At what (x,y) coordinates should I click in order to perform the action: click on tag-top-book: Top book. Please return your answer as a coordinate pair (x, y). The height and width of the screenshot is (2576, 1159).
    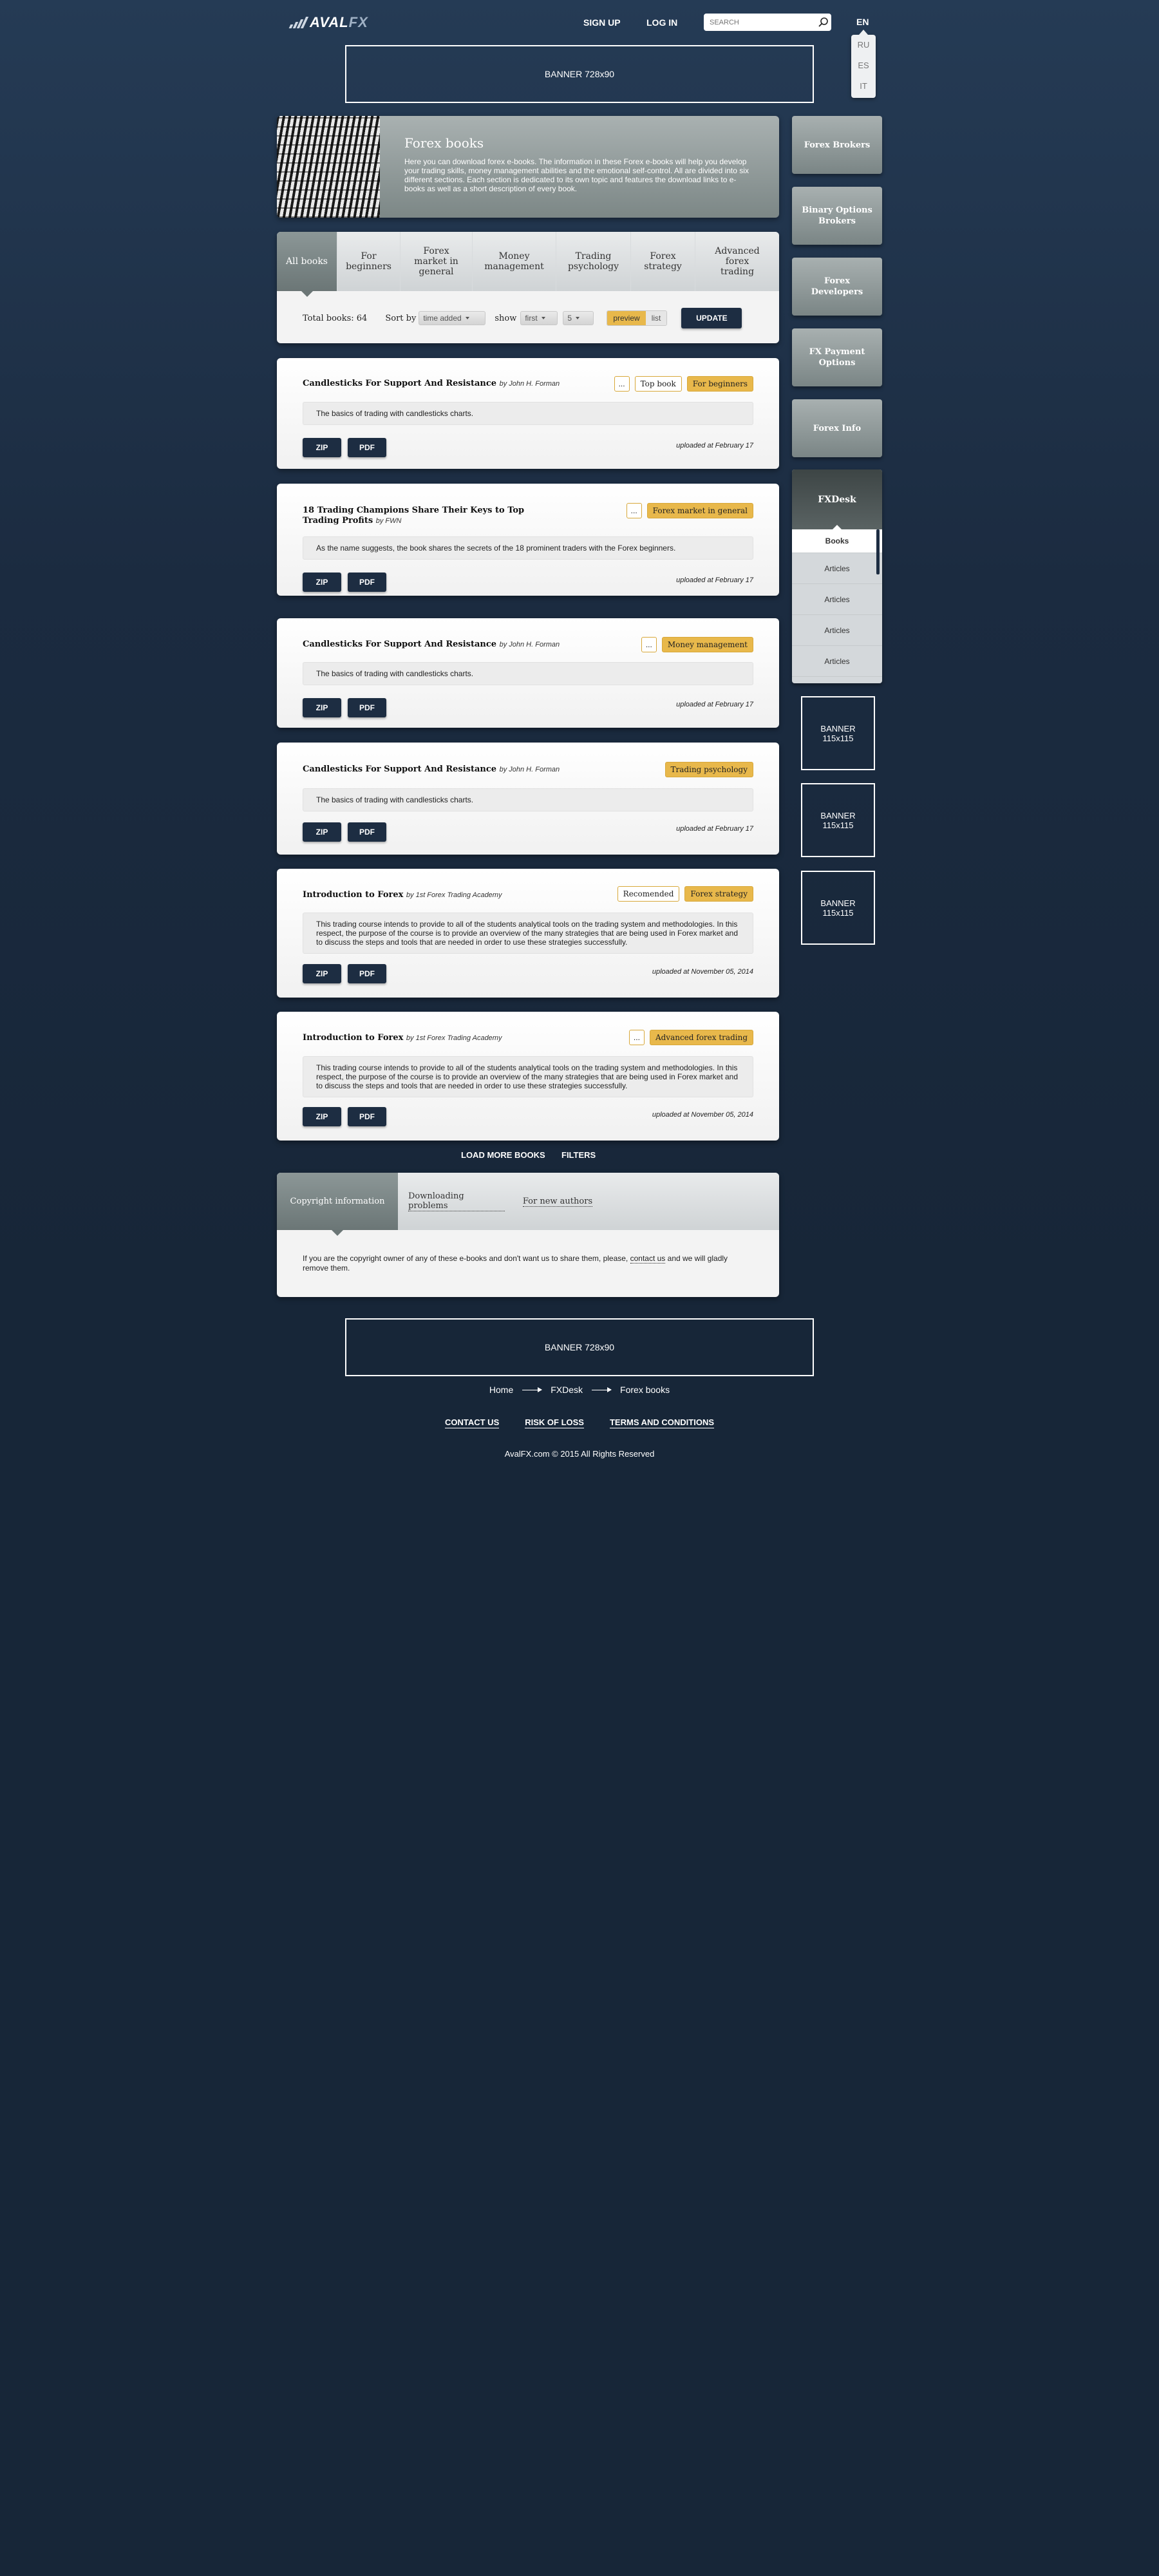
    Looking at the image, I should click on (658, 384).